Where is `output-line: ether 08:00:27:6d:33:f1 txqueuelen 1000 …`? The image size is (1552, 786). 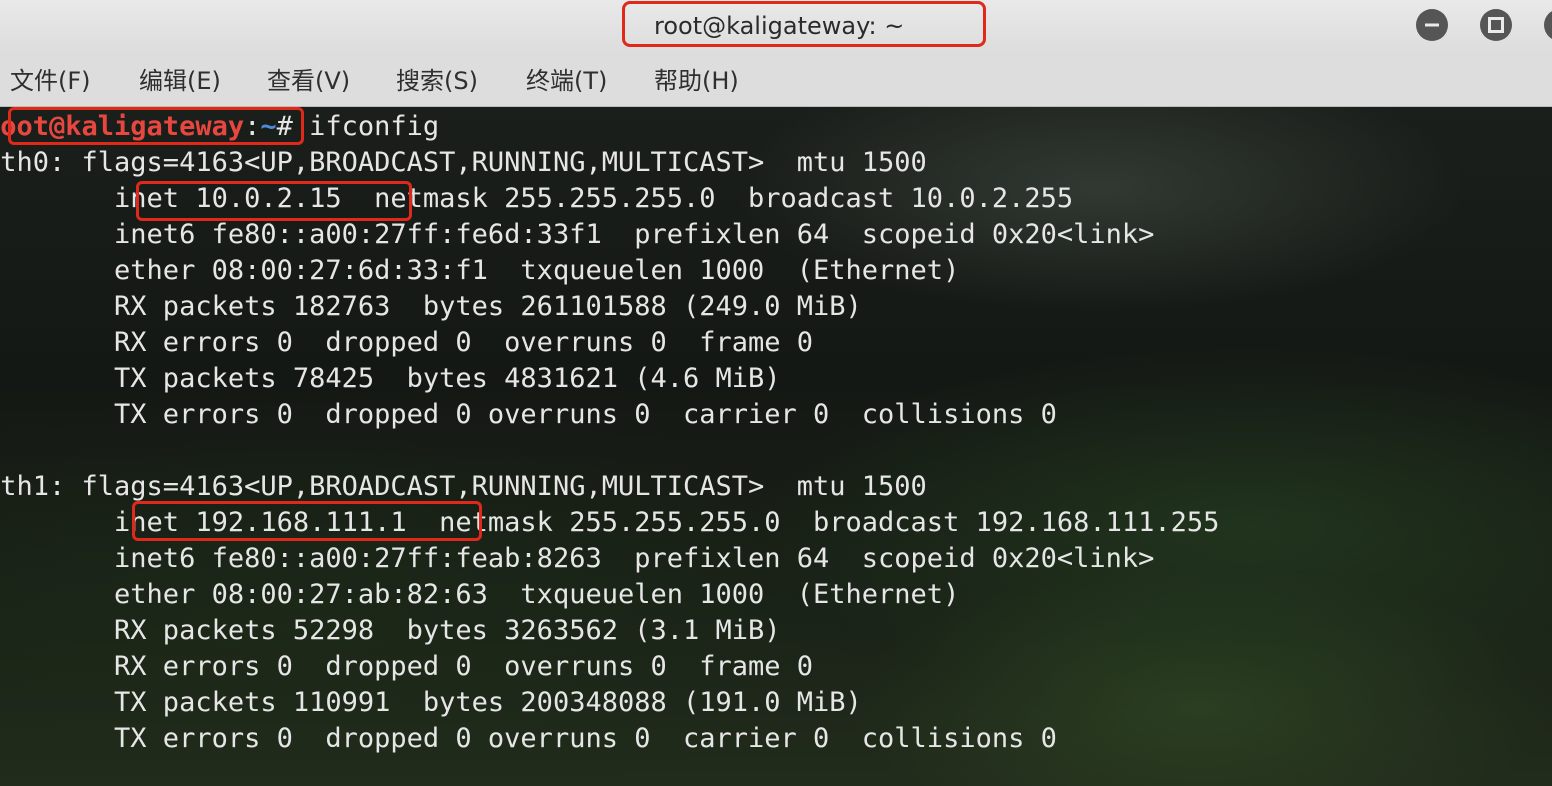 output-line: ether 08:00:27:6d:33:f1 txqueuelen 1000 … is located at coordinates (480, 270).